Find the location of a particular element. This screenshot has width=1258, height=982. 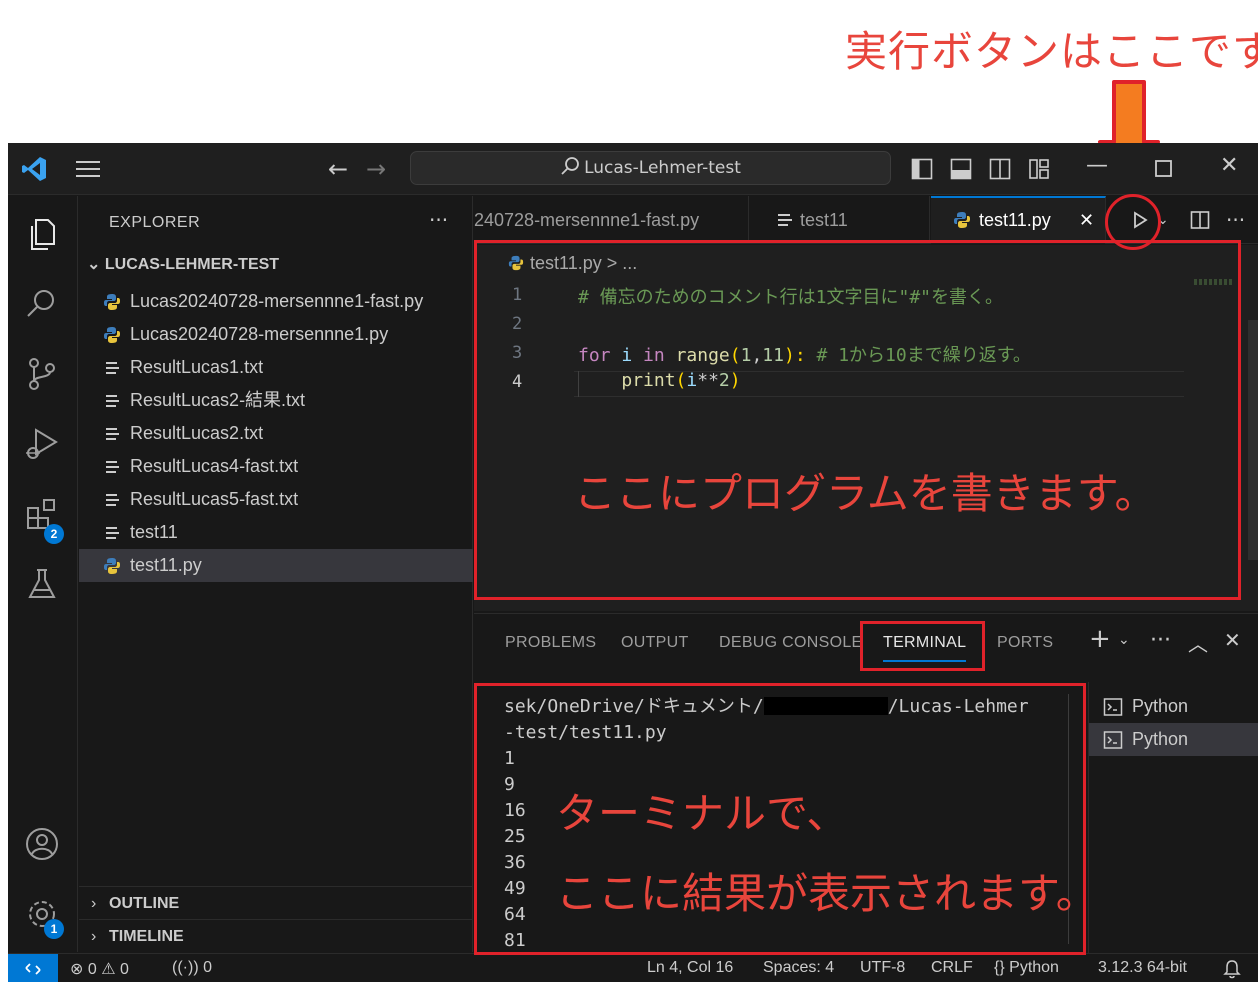

ports-count: 0 is located at coordinates (207, 967).